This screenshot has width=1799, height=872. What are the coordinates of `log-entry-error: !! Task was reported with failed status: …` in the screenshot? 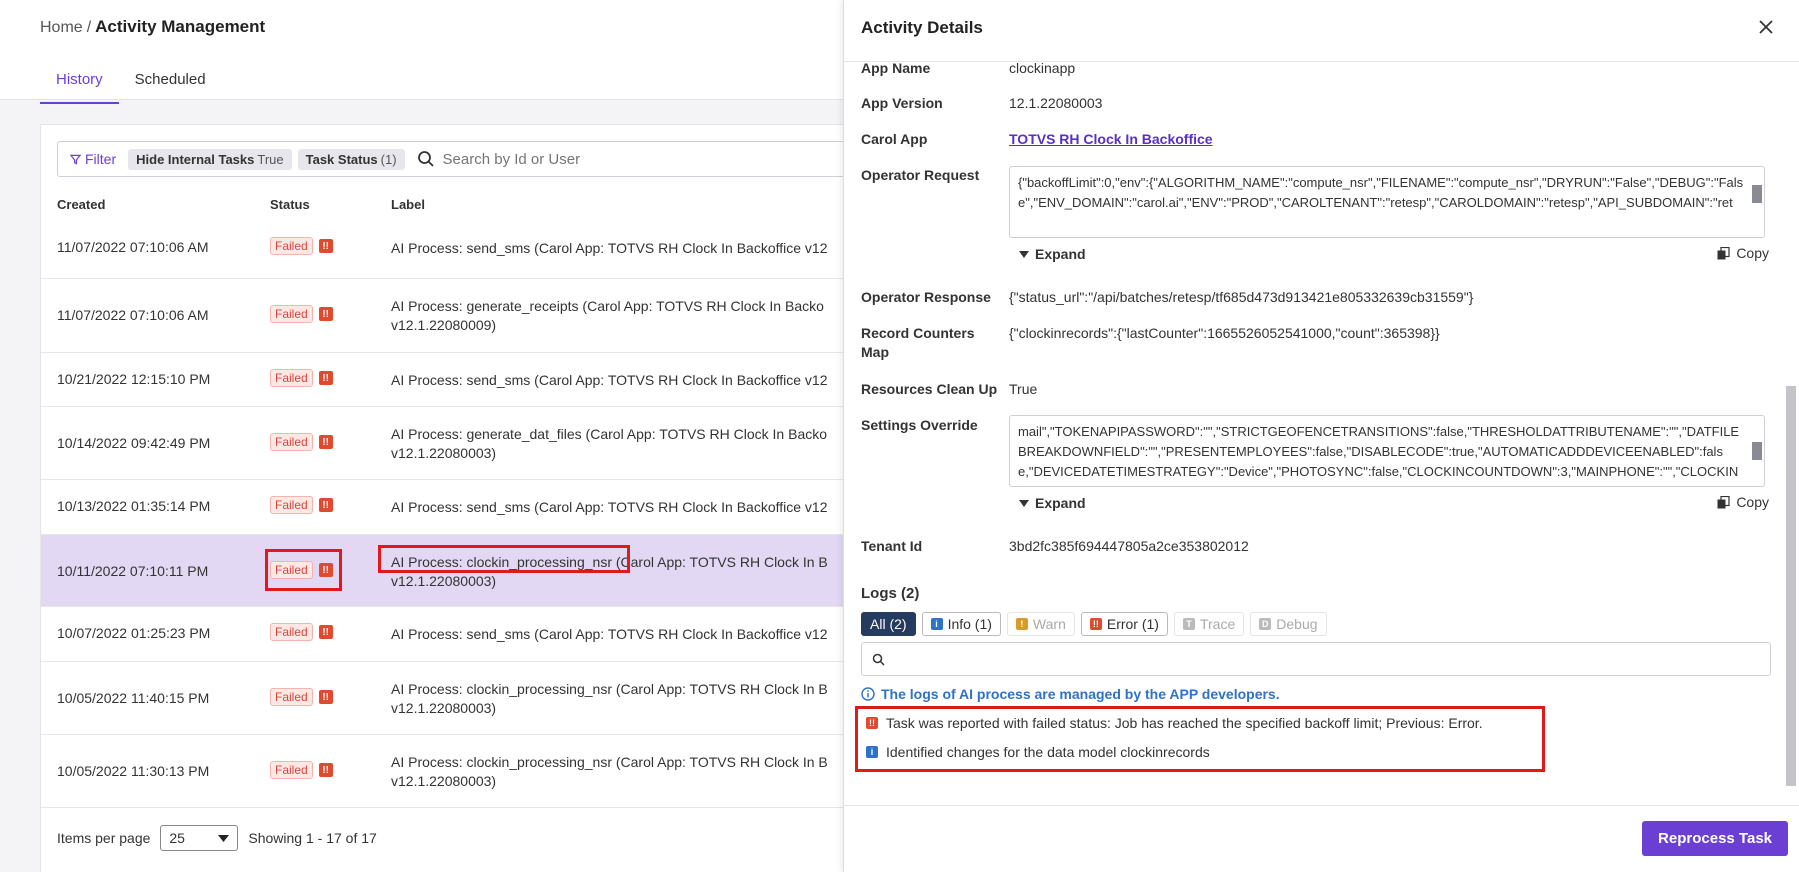 It's located at (1174, 723).